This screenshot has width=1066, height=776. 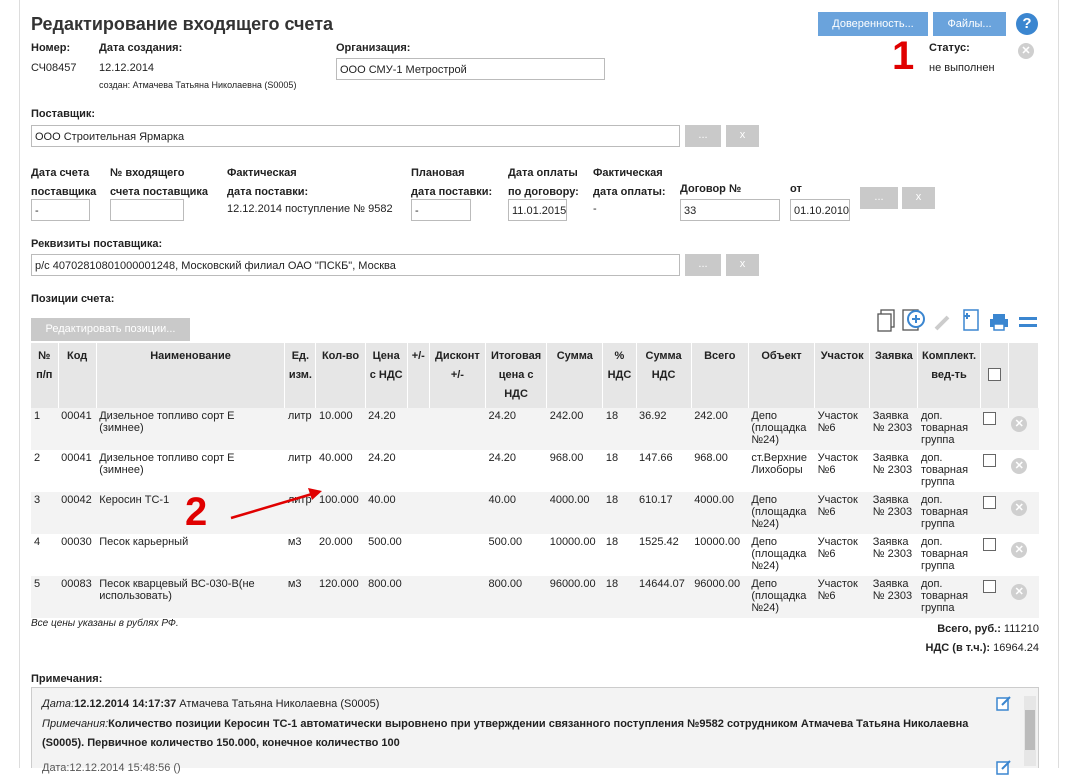 What do you see at coordinates (45, 597) in the screenshot?
I see `cell-n: 5` at bounding box center [45, 597].